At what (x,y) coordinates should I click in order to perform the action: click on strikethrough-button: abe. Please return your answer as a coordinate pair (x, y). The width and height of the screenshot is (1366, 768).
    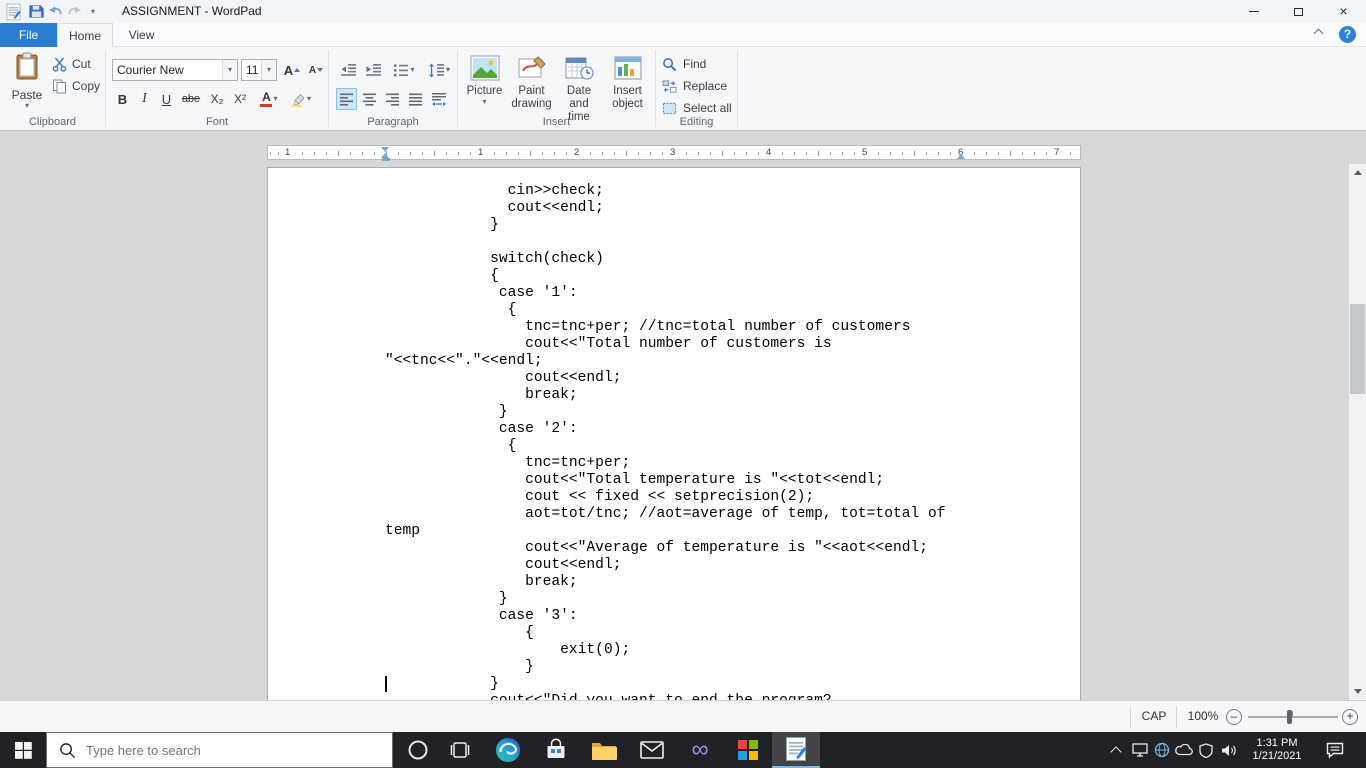
    Looking at the image, I should click on (191, 99).